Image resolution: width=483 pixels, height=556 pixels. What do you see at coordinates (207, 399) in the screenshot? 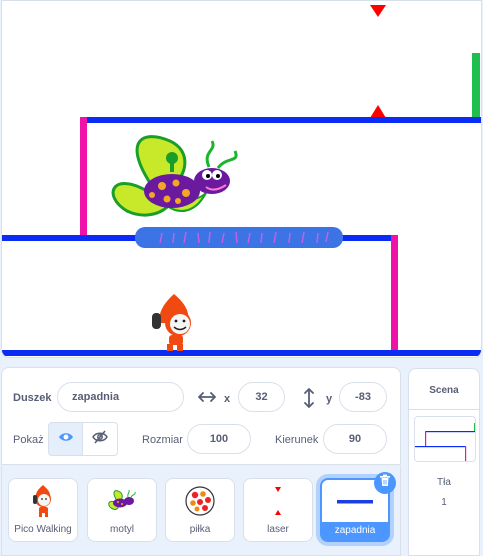
I see `x-arrows-icon` at bounding box center [207, 399].